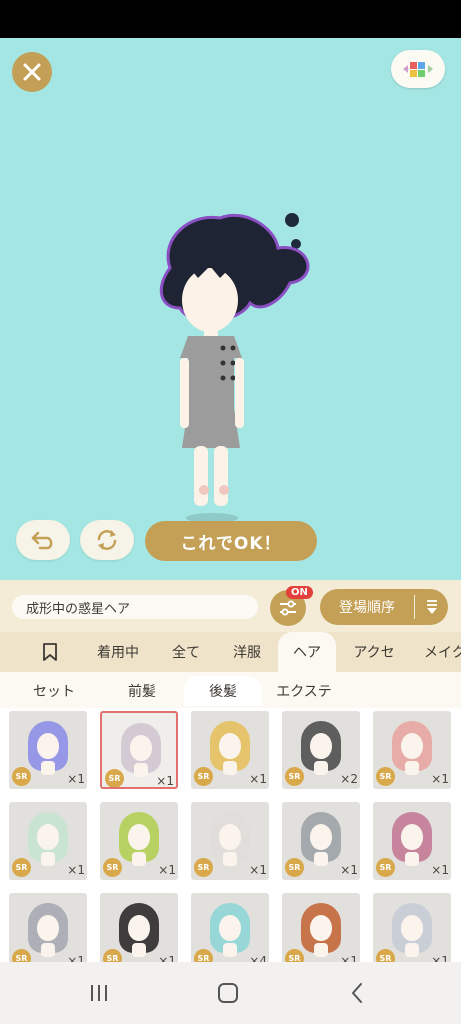 This screenshot has height=1024, width=461. Describe the element at coordinates (107, 540) in the screenshot. I see `rotate-button` at that location.